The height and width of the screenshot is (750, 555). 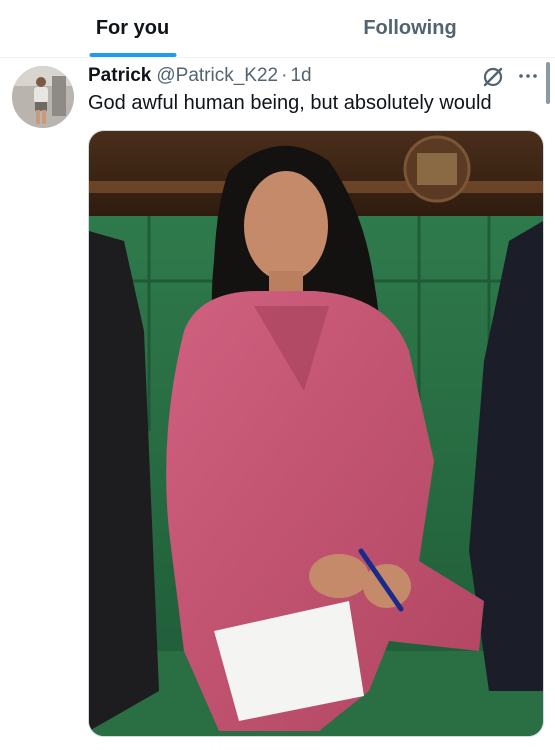 I want to click on tab-following: Following, so click(x=410, y=28).